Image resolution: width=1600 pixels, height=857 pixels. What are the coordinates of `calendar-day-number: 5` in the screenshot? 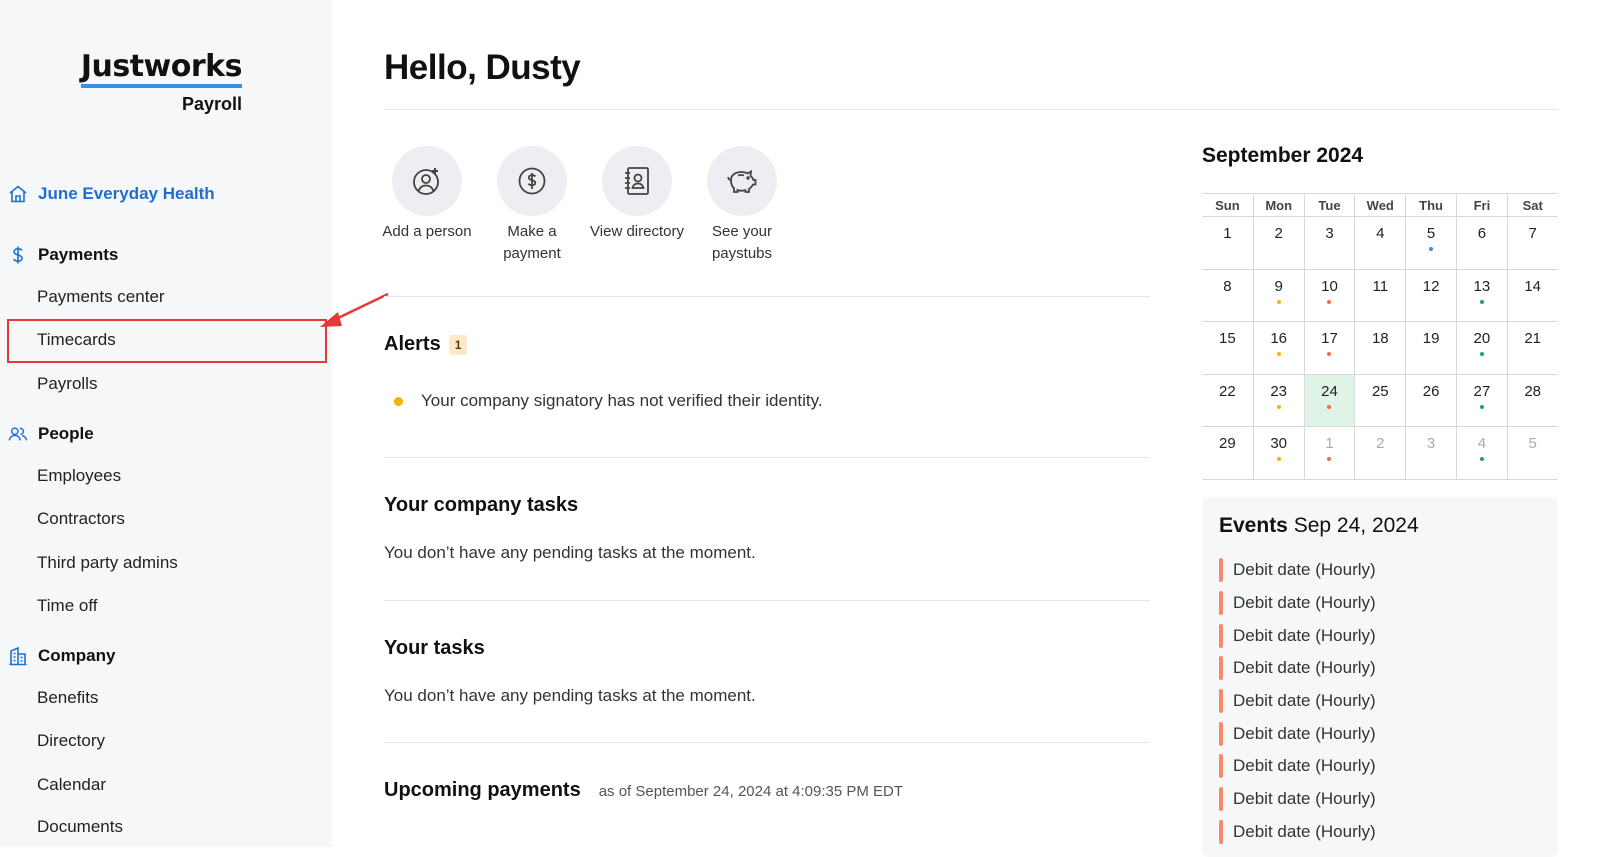 It's located at (1532, 443).